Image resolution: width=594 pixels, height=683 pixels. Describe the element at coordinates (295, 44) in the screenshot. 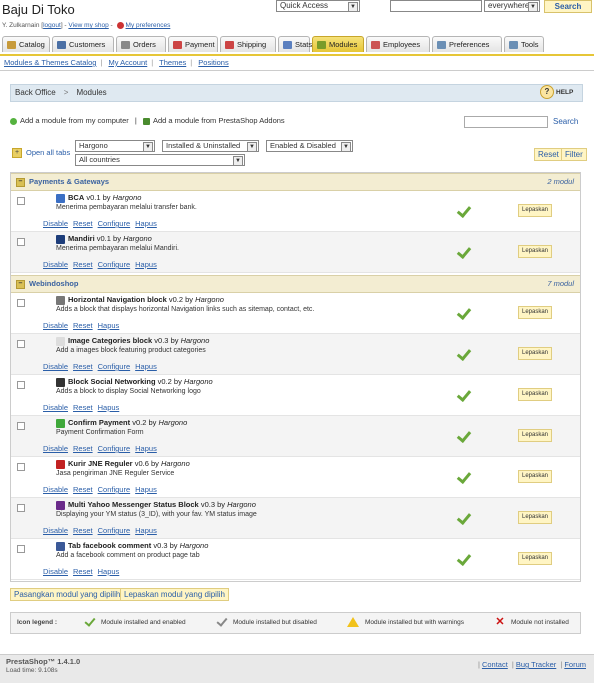

I see `tab-stats: Stats` at that location.